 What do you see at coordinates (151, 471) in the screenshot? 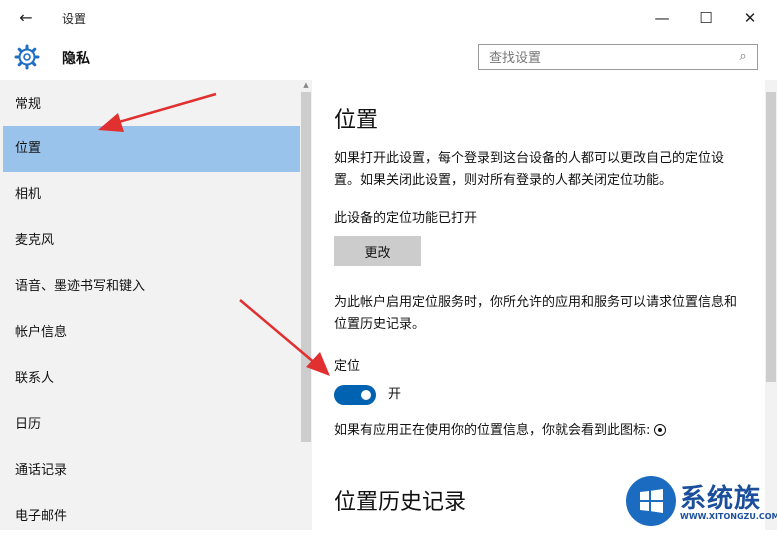
I see `sidebar-item-call-history: 通话记录` at bounding box center [151, 471].